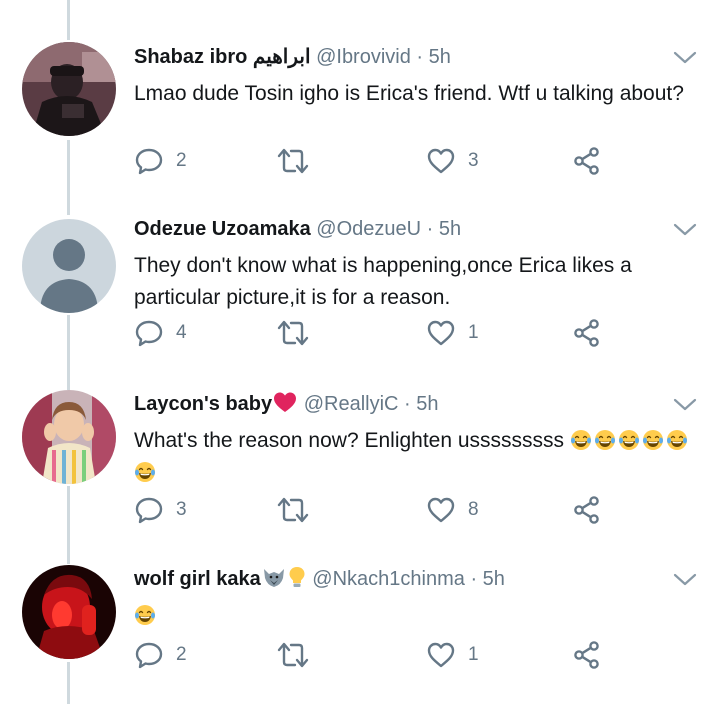 The image size is (720, 704). What do you see at coordinates (285, 402) in the screenshot?
I see `red-heart-icon` at bounding box center [285, 402].